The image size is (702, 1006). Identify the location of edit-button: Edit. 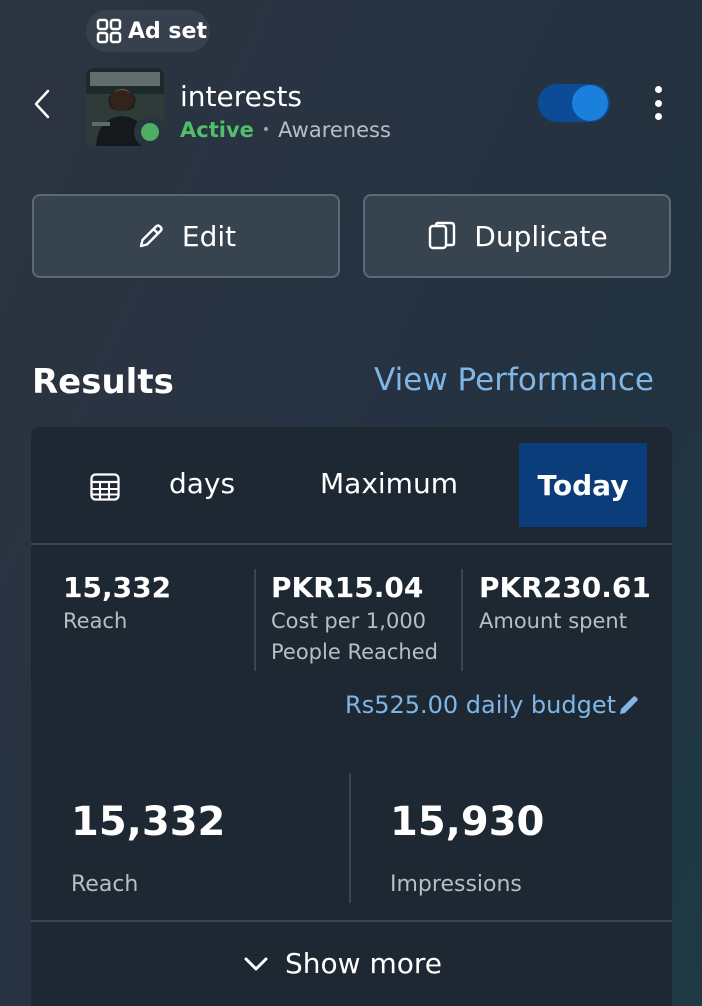
(186, 236).